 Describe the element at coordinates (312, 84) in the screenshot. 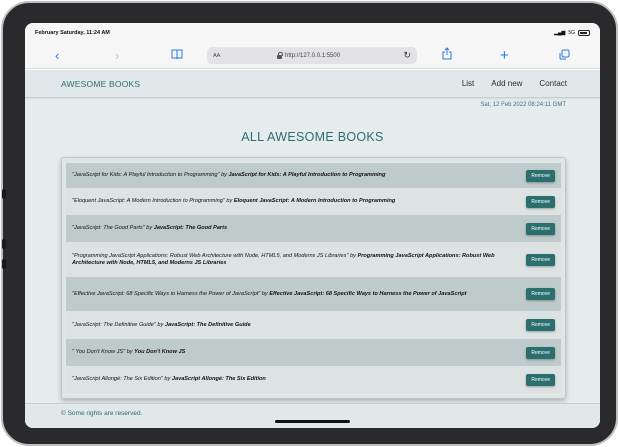

I see `site-navbar: AWESOME BOOKS List Add new Contact` at that location.